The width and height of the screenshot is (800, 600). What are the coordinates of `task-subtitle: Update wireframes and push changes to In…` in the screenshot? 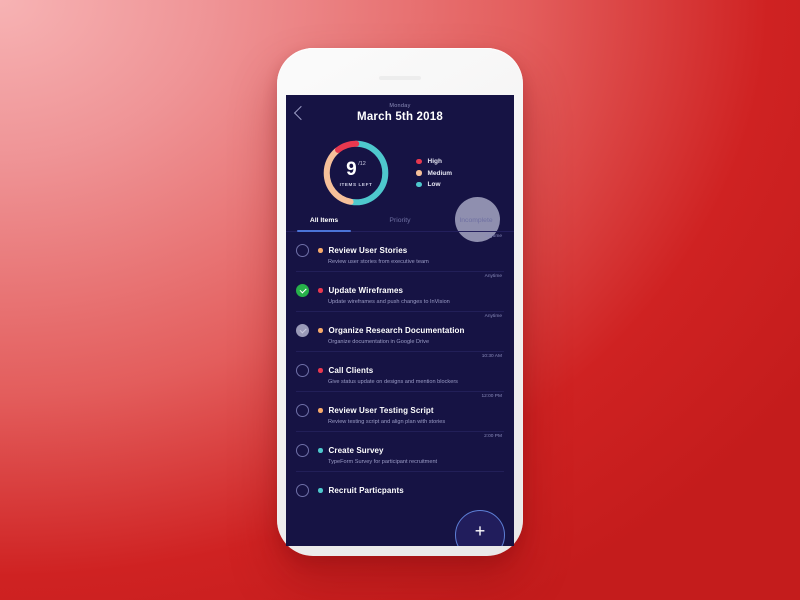 It's located at (389, 302).